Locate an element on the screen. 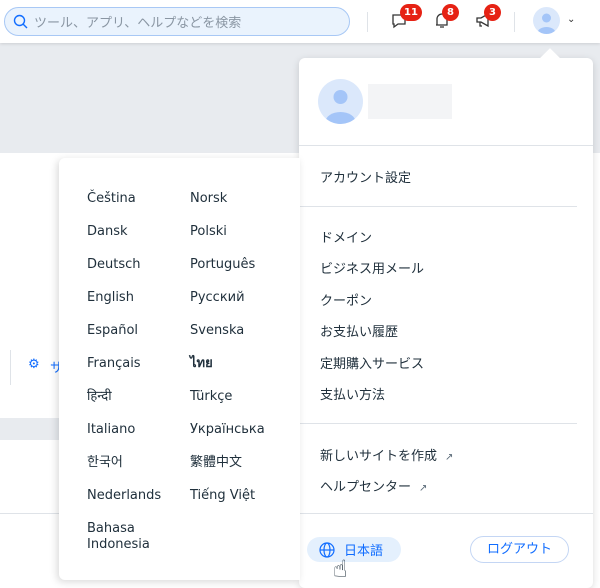  menu-item-billing-history: お支払い履歴 is located at coordinates (359, 330).